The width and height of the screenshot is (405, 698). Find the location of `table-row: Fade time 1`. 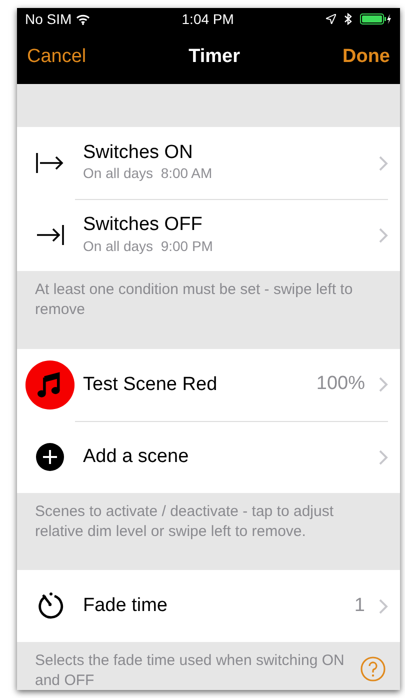

table-row: Fade time 1 is located at coordinates (208, 606).